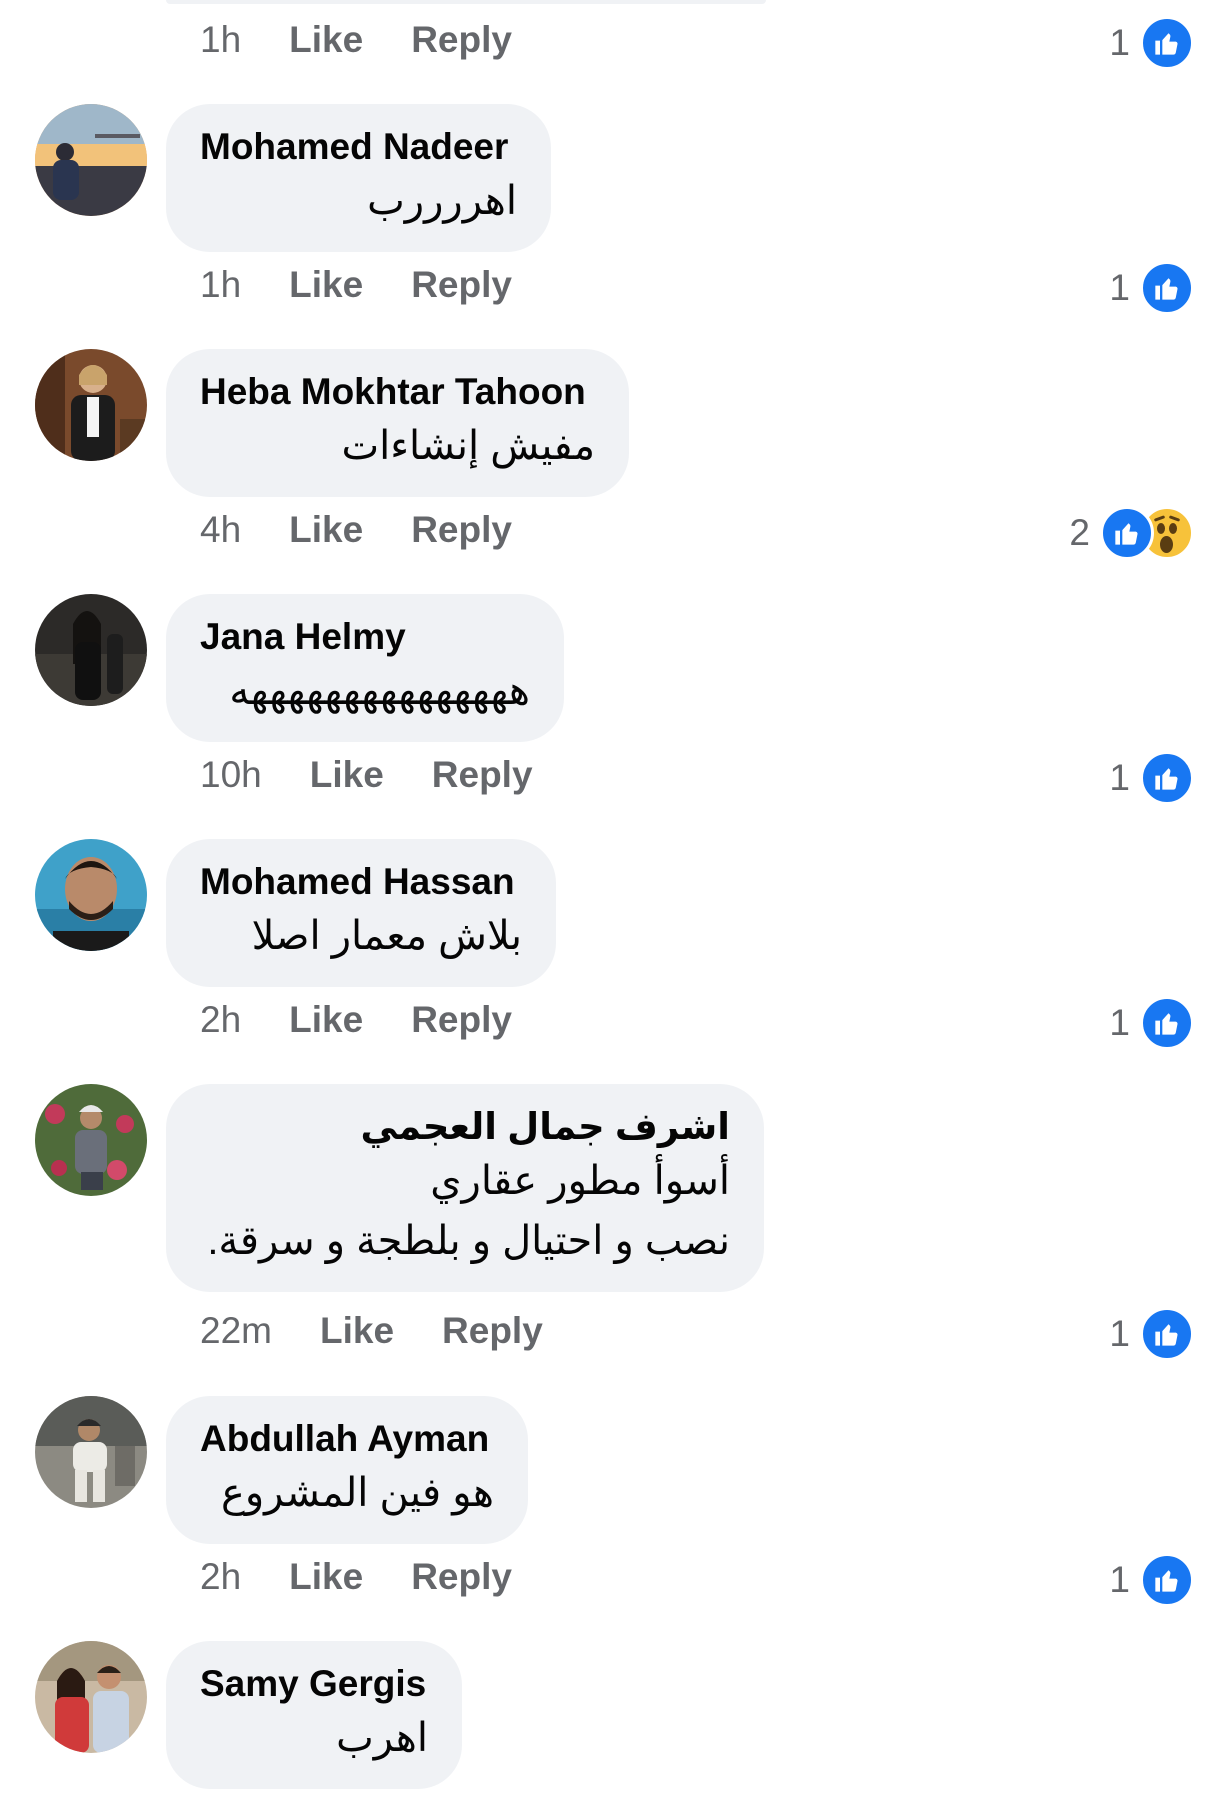  Describe the element at coordinates (465, 1127) in the screenshot. I see `commenter-name: اشرف جمال العجمي` at that location.